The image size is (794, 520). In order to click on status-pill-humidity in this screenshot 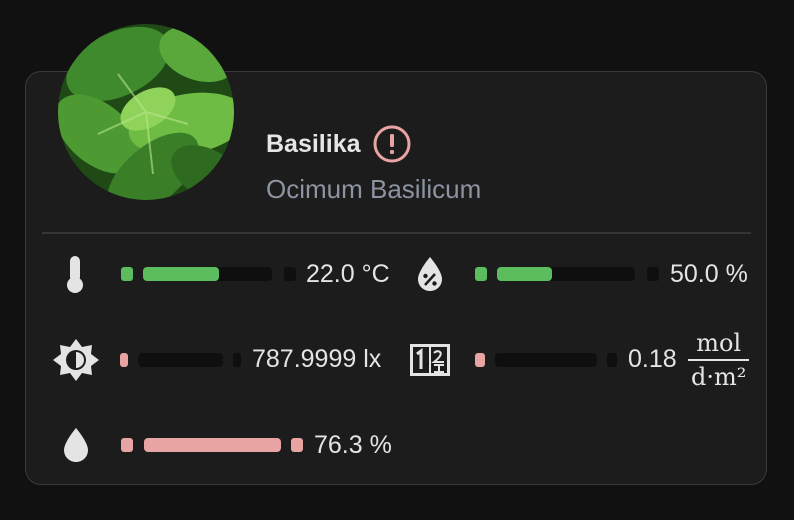, I will do `click(127, 445)`.